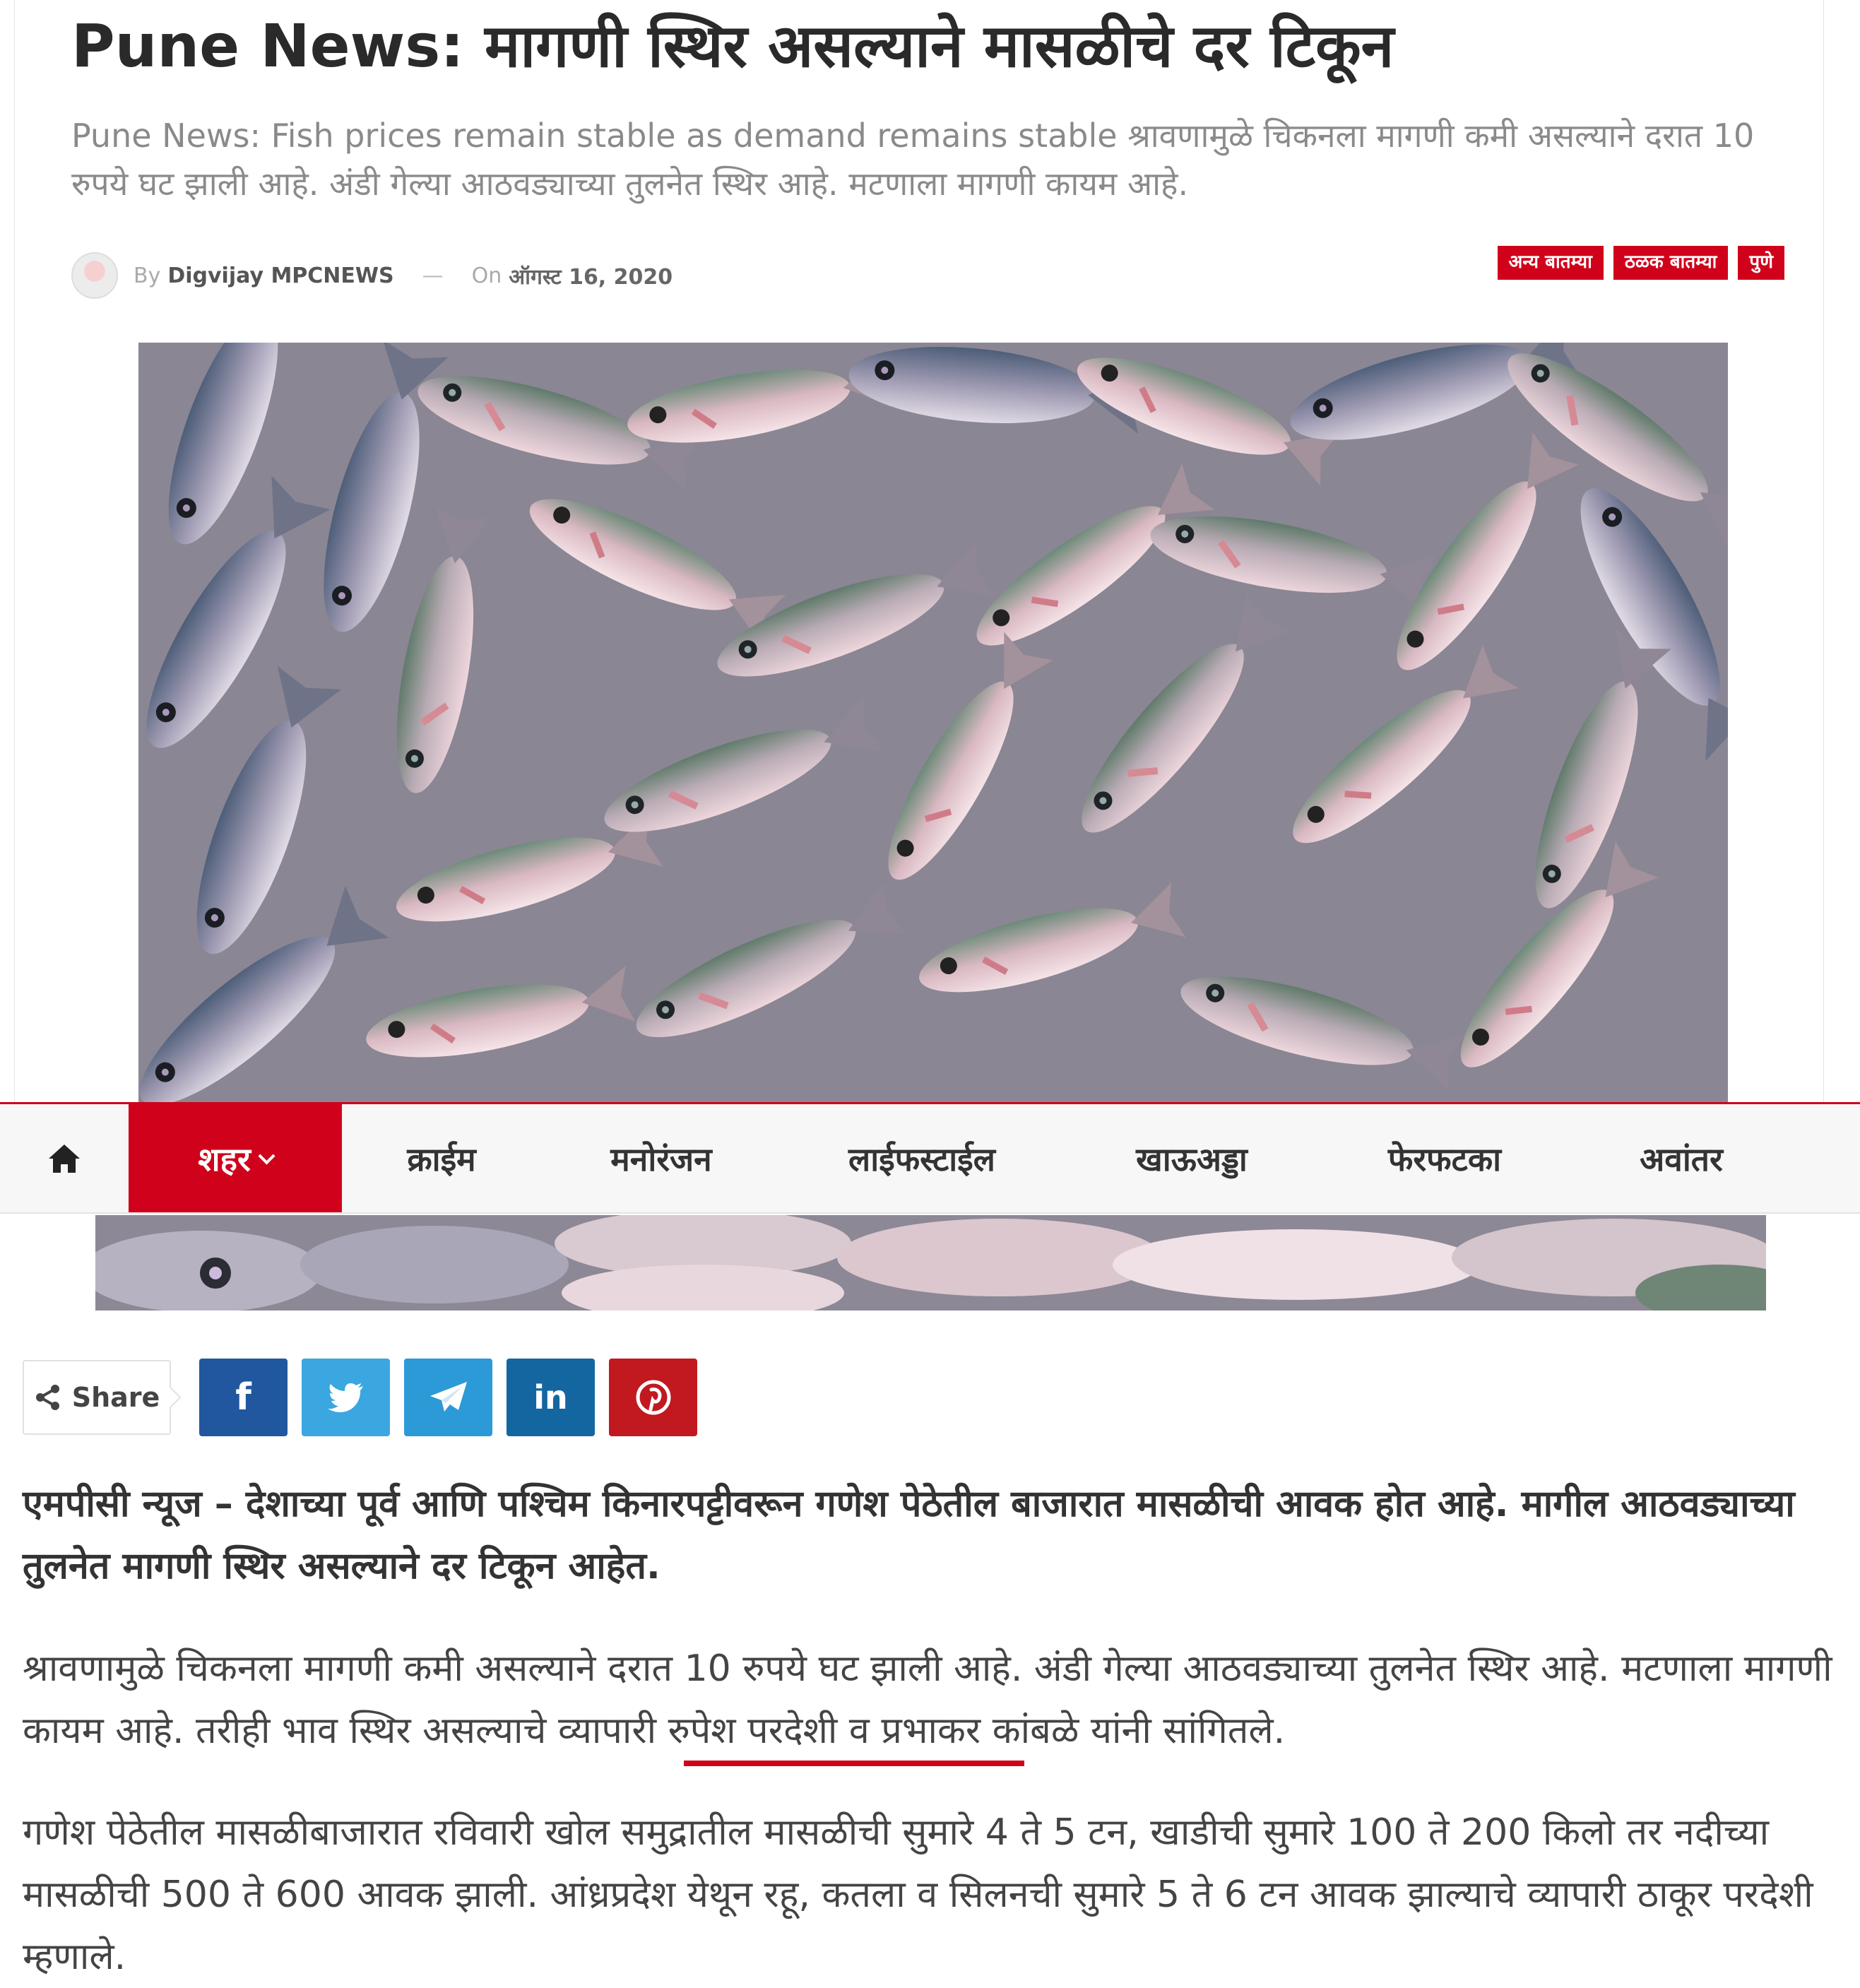 This screenshot has height=1988, width=1860. I want to click on telegram-share-button, so click(448, 1397).